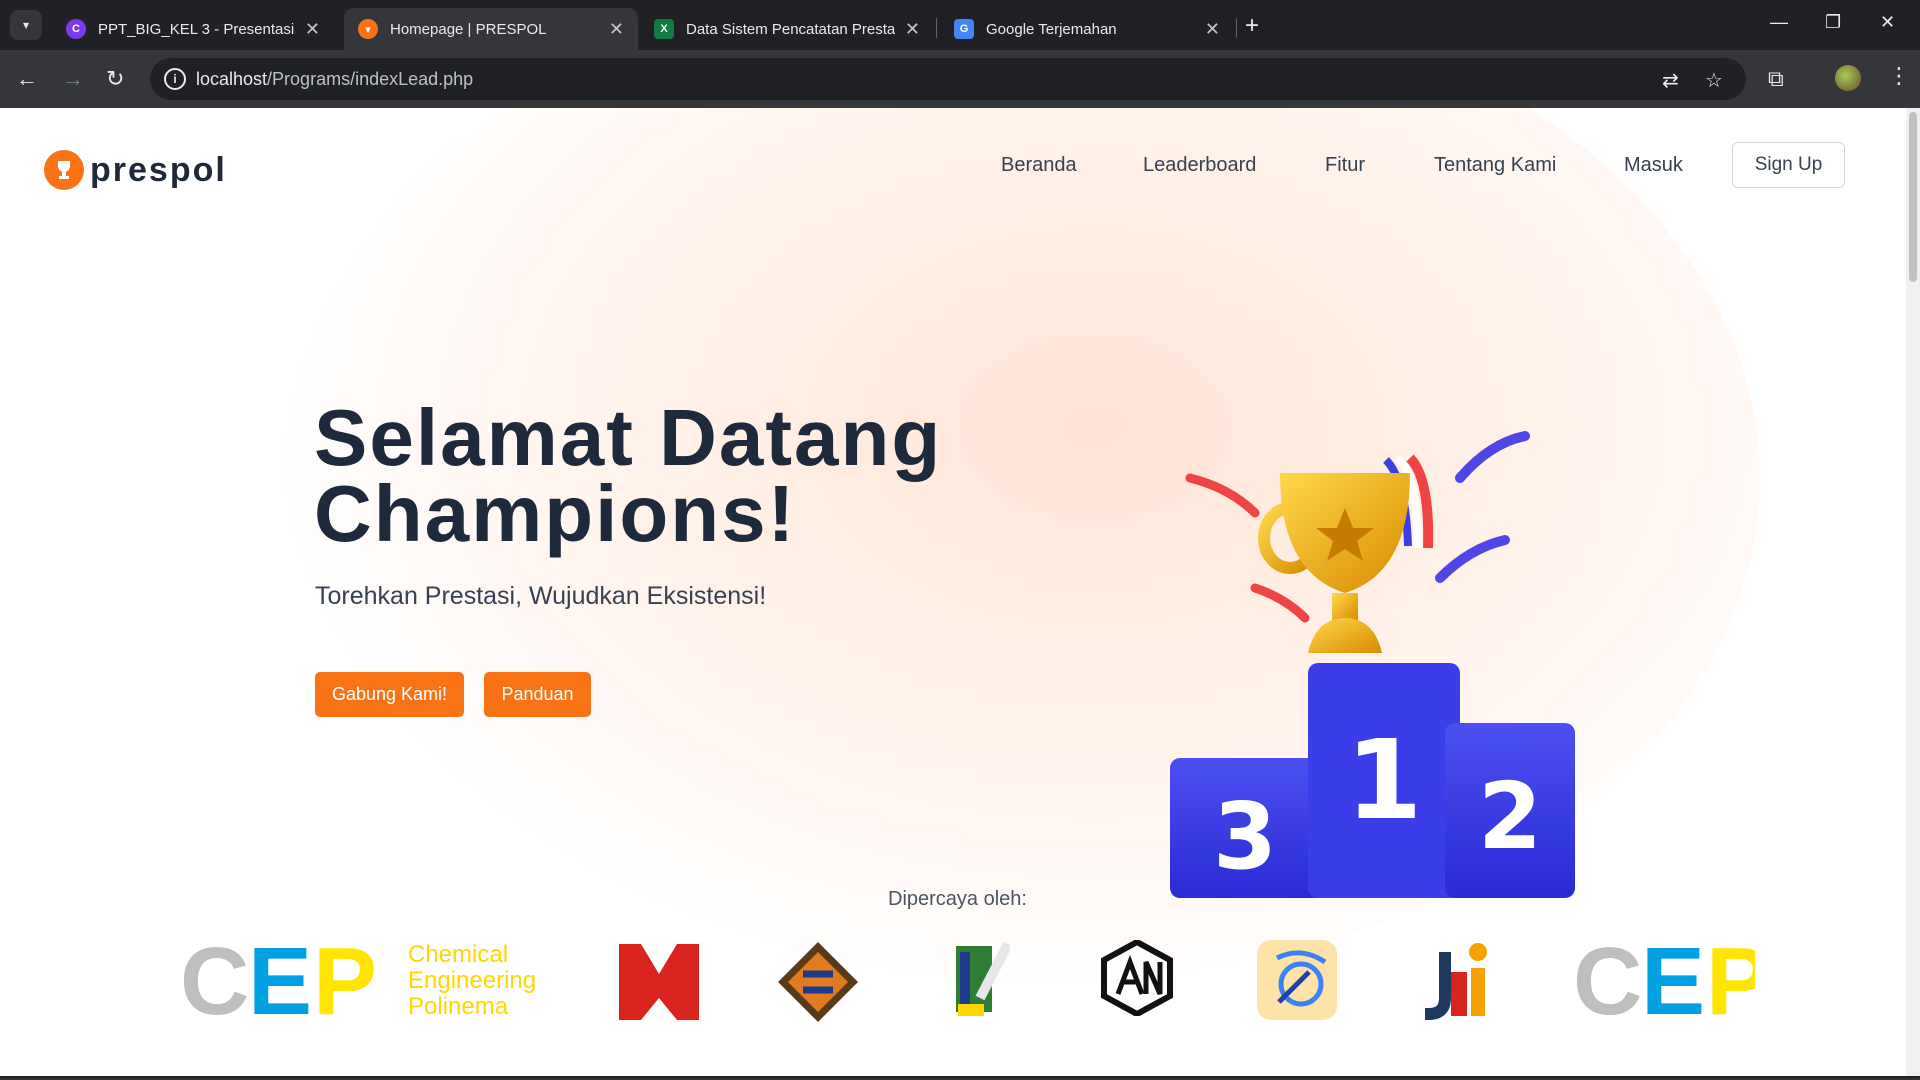 Image resolution: width=1920 pixels, height=1080 pixels. Describe the element at coordinates (1137, 979) in the screenshot. I see `an-logo` at that location.